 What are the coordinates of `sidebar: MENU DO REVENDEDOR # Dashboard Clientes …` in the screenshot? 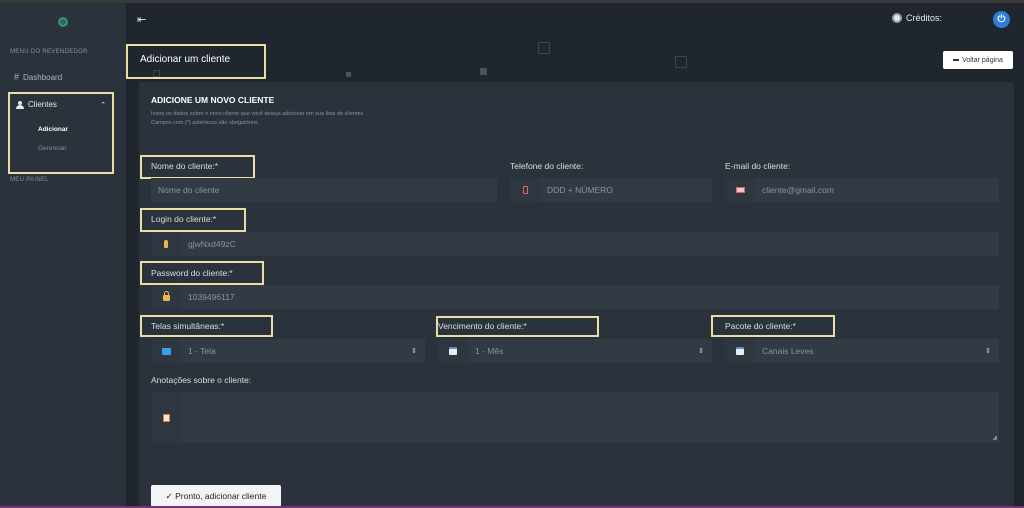 It's located at (63, 254).